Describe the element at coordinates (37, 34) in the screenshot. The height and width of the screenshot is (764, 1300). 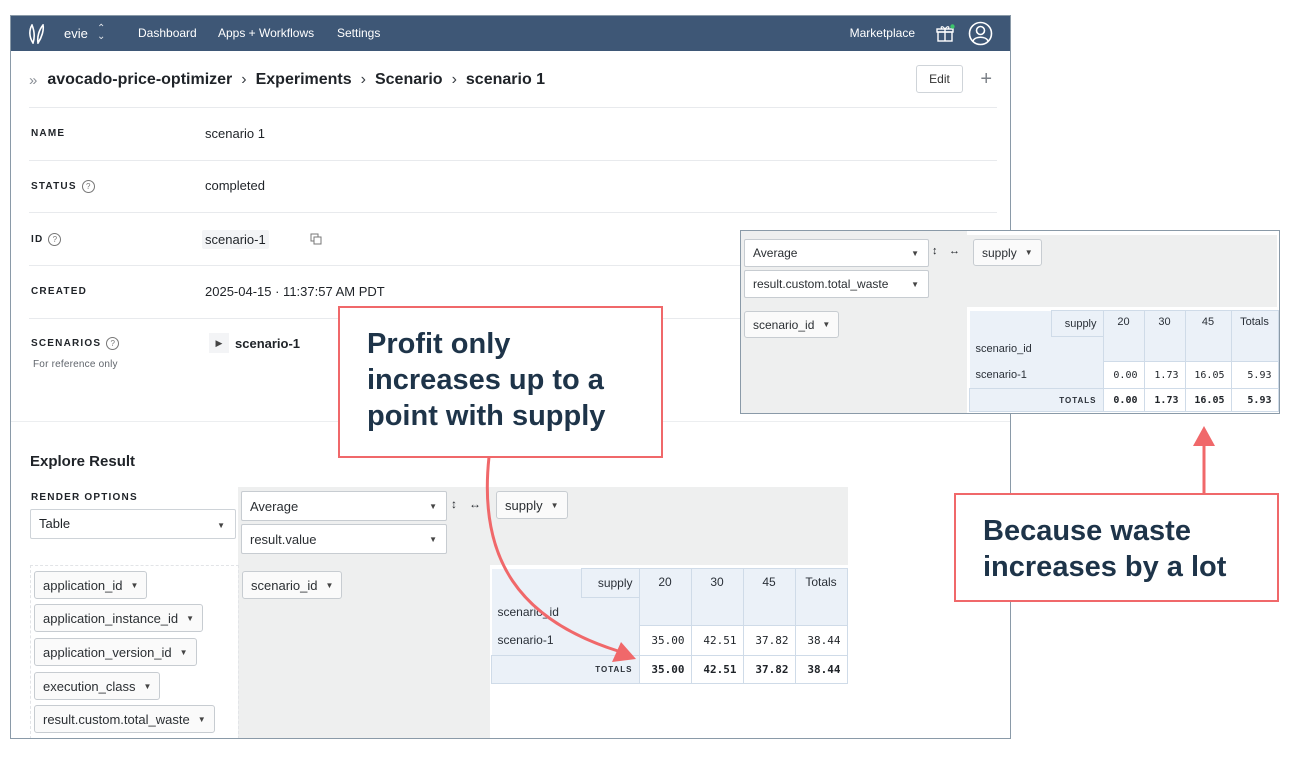
I see `leaf-logo-icon` at that location.